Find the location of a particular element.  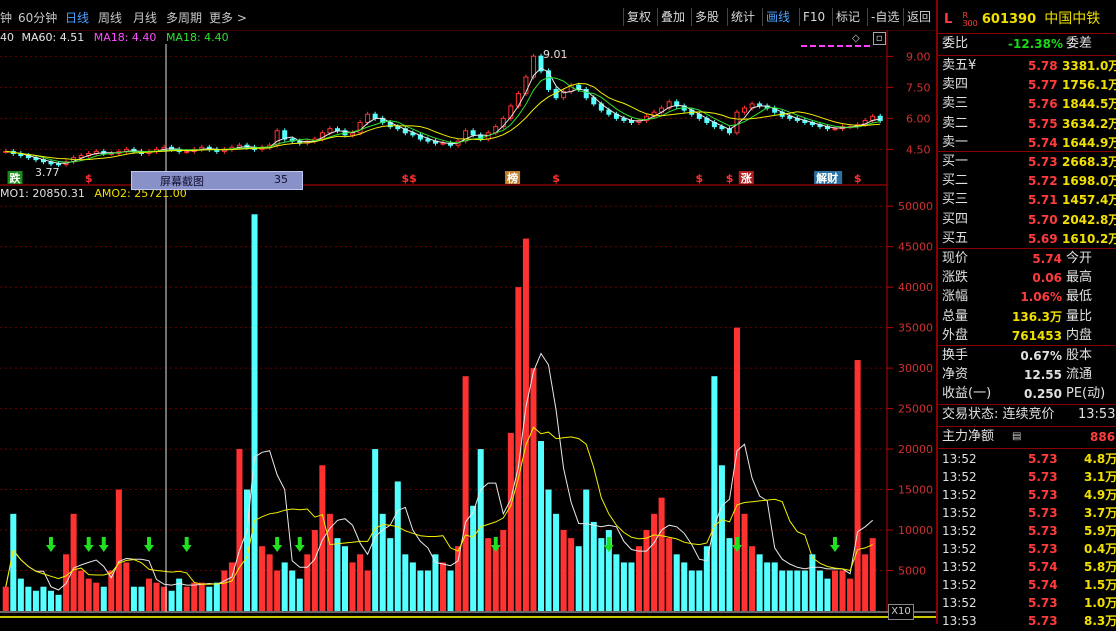

tick-volume: 3.7万 is located at coordinates (1100, 513).